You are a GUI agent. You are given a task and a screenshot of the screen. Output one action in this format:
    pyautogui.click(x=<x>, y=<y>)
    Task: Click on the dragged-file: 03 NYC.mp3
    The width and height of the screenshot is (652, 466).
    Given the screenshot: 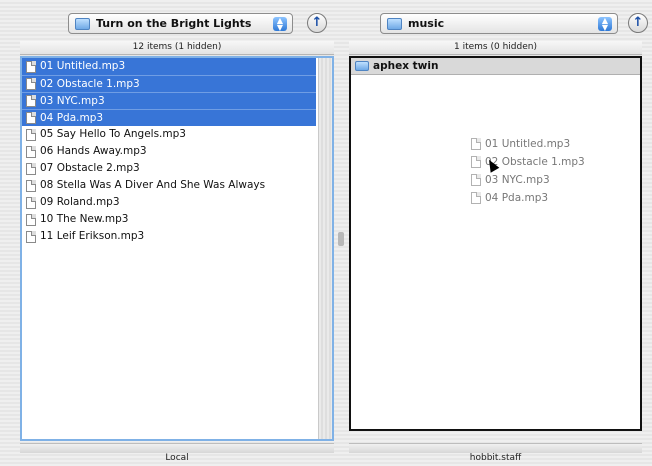 What is the action you would take?
    pyautogui.click(x=528, y=180)
    